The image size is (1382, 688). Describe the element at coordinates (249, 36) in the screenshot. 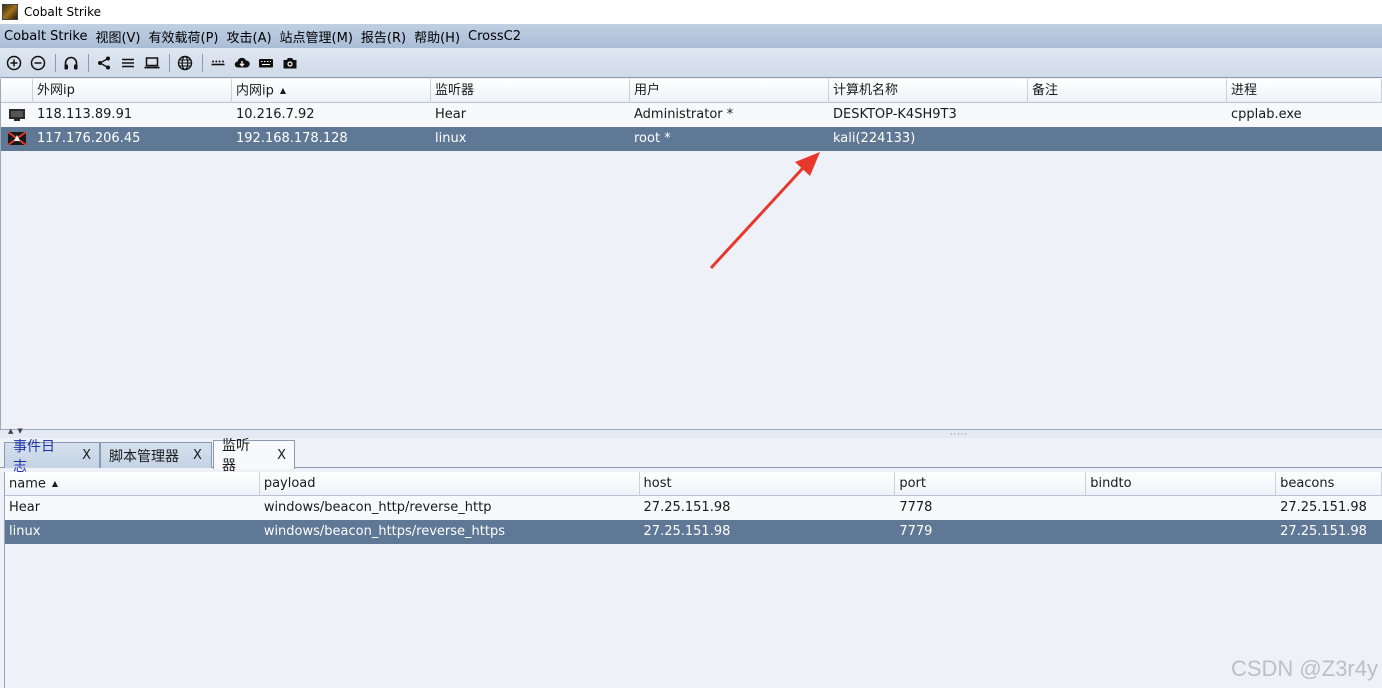

I see `menu-attacks: 攻击(A)` at that location.